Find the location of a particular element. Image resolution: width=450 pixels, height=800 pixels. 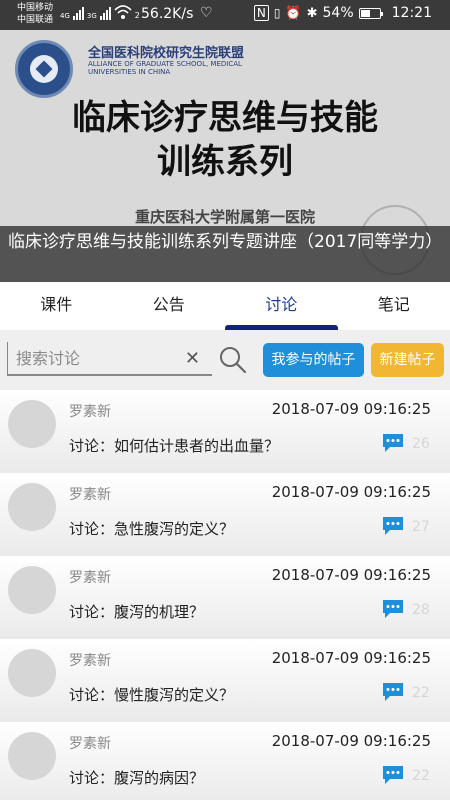

network-type-2: 3G is located at coordinates (91, 16).